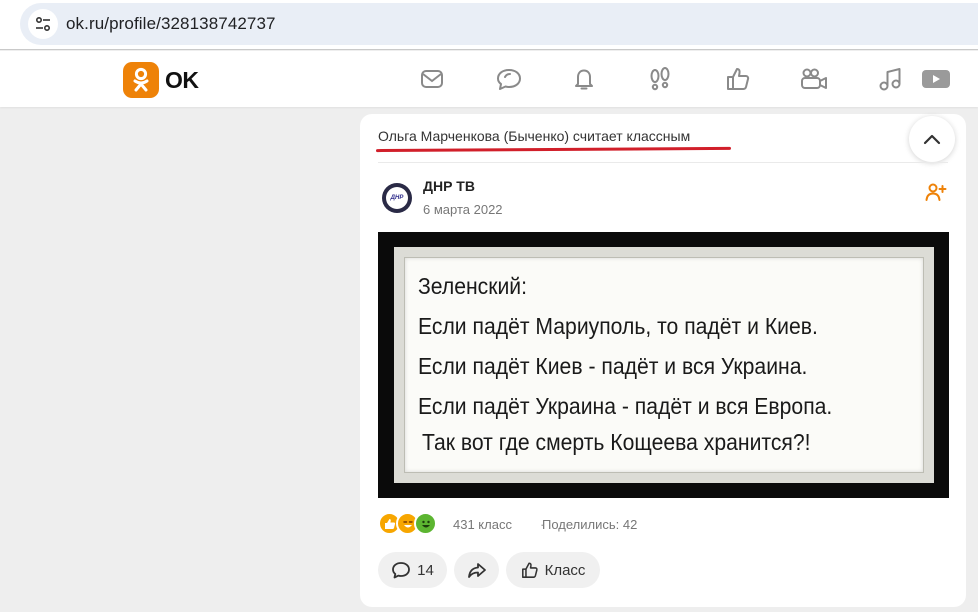 This screenshot has height=612, width=978. What do you see at coordinates (936, 79) in the screenshot?
I see `video-icon` at bounding box center [936, 79].